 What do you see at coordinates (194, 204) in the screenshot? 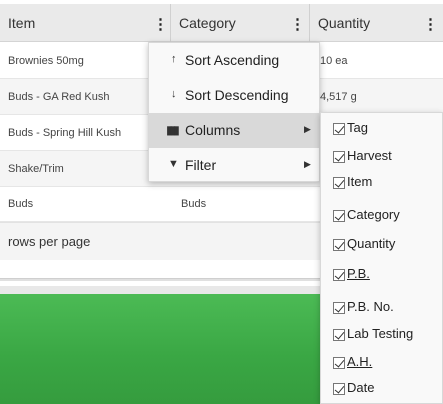
I see `cell-category: Buds` at bounding box center [194, 204].